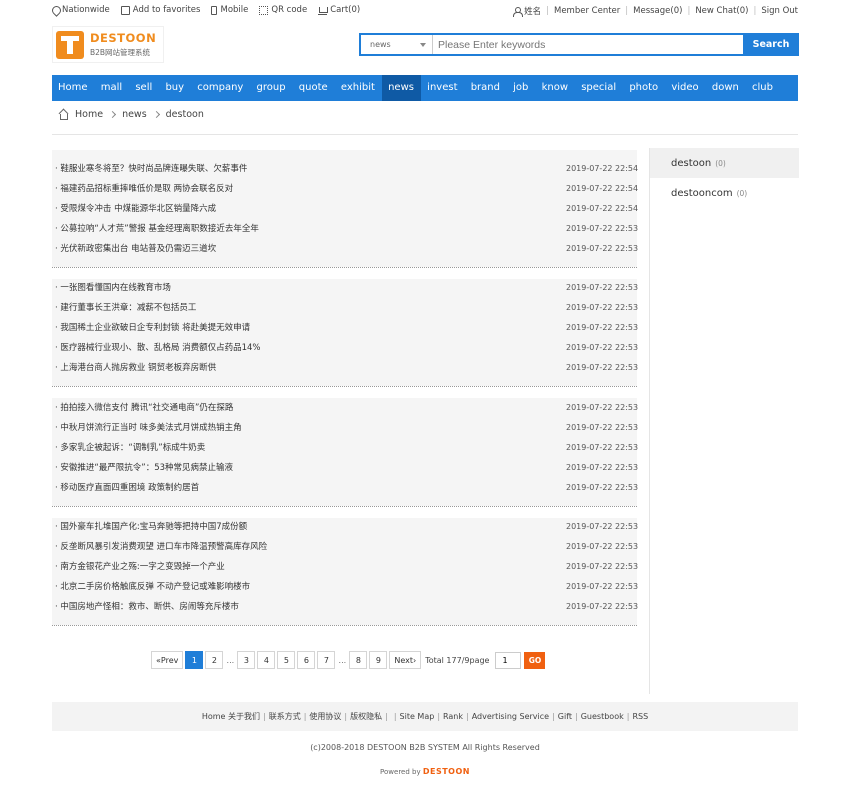 The image size is (850, 800). What do you see at coordinates (602, 188) in the screenshot?
I see `news-date: 2019-07-22 22:54` at bounding box center [602, 188].